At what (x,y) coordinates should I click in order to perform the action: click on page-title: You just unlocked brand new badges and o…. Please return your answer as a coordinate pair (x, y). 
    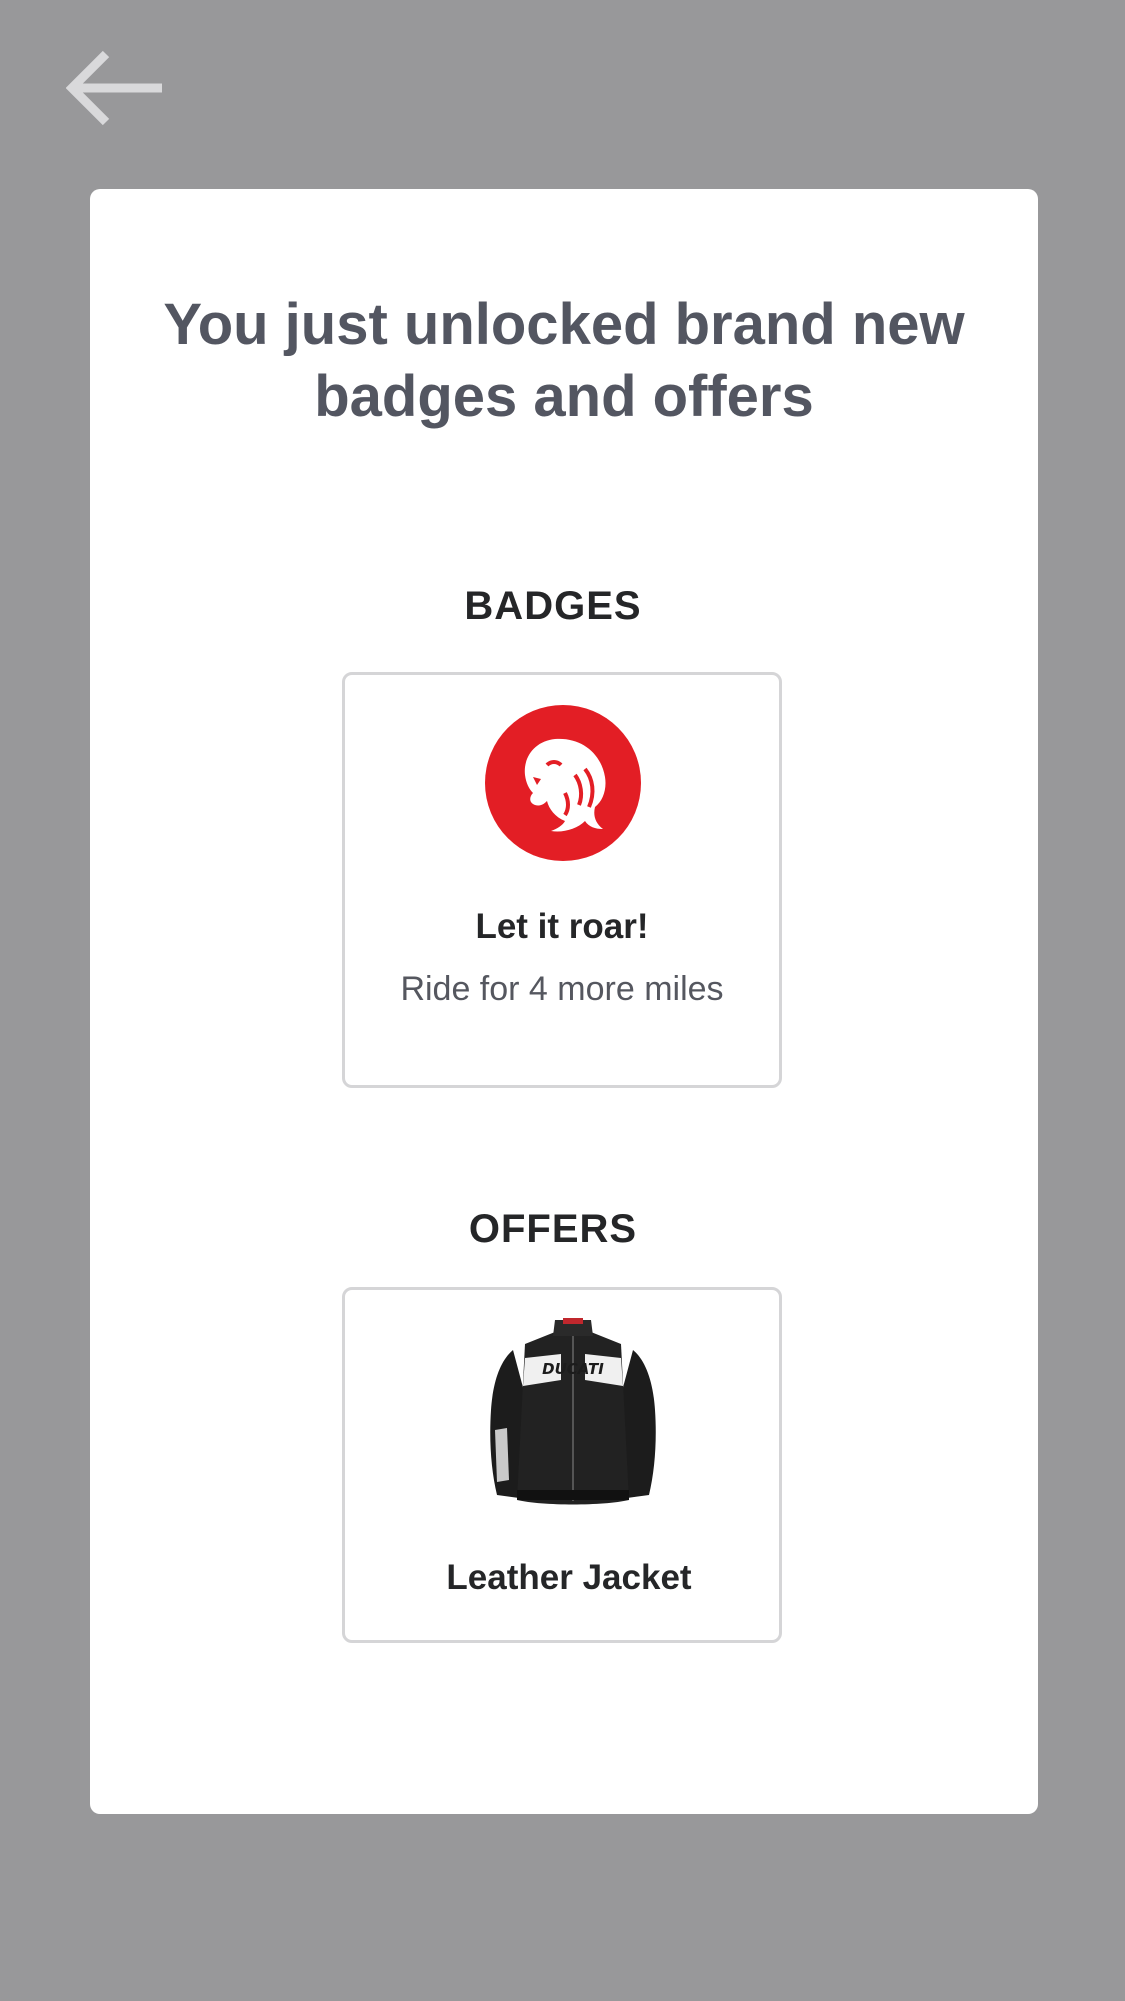
    Looking at the image, I should click on (564, 360).